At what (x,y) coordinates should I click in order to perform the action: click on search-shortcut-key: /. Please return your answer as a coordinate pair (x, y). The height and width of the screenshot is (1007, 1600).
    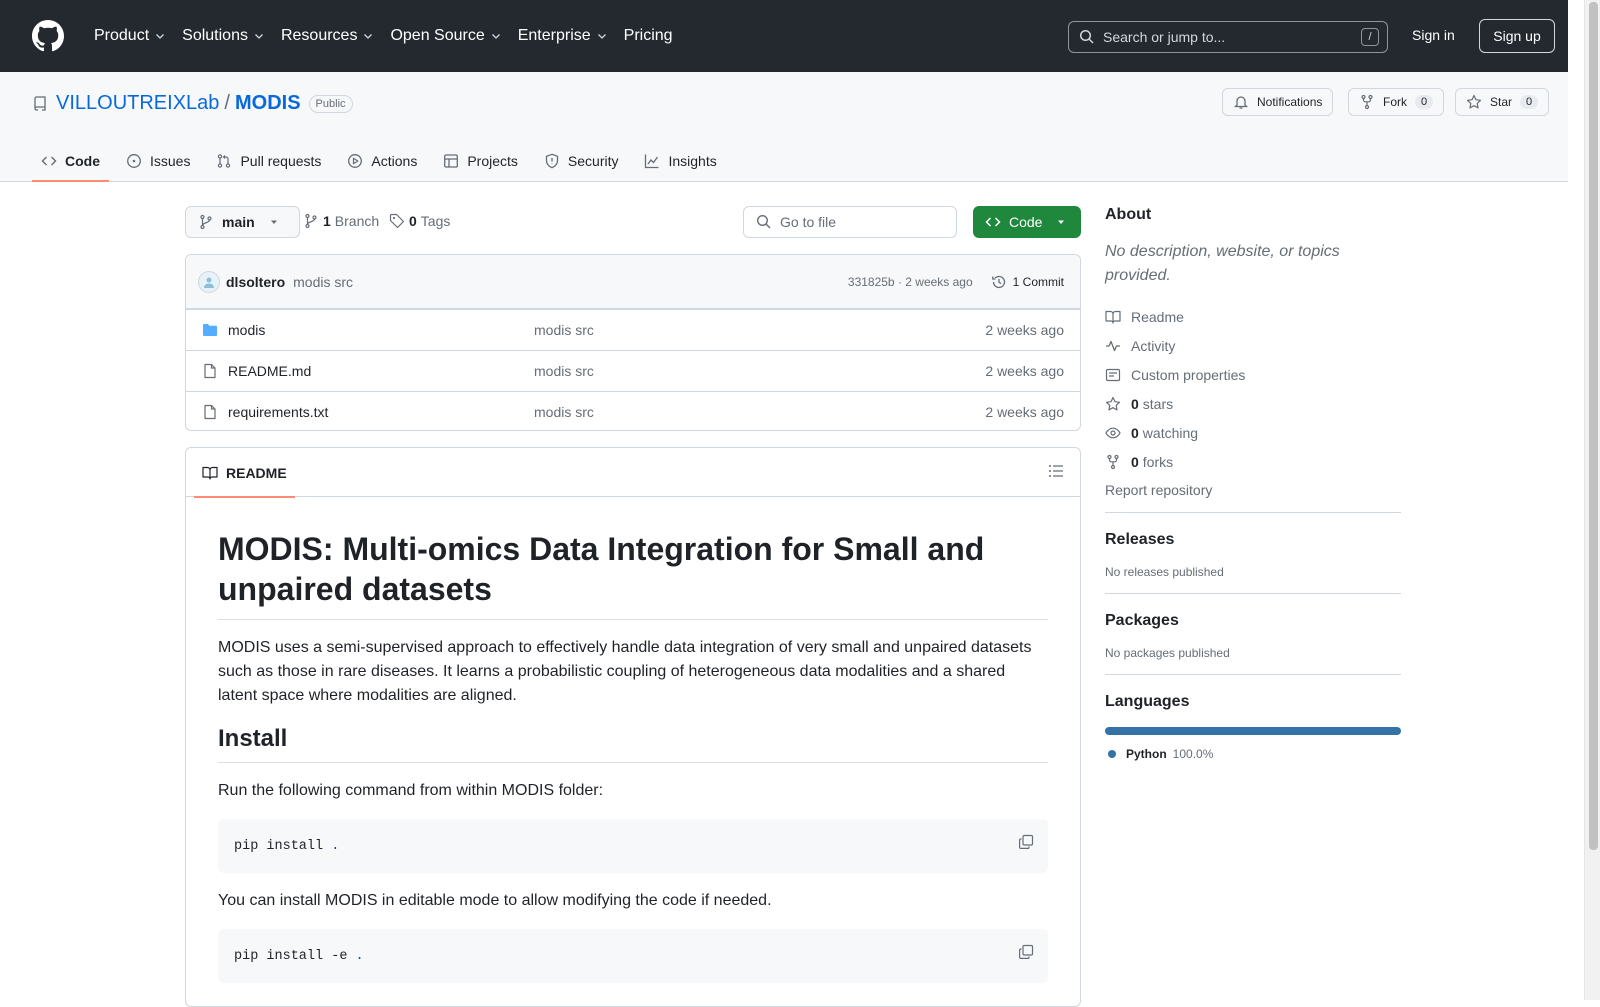
    Looking at the image, I should click on (1370, 37).